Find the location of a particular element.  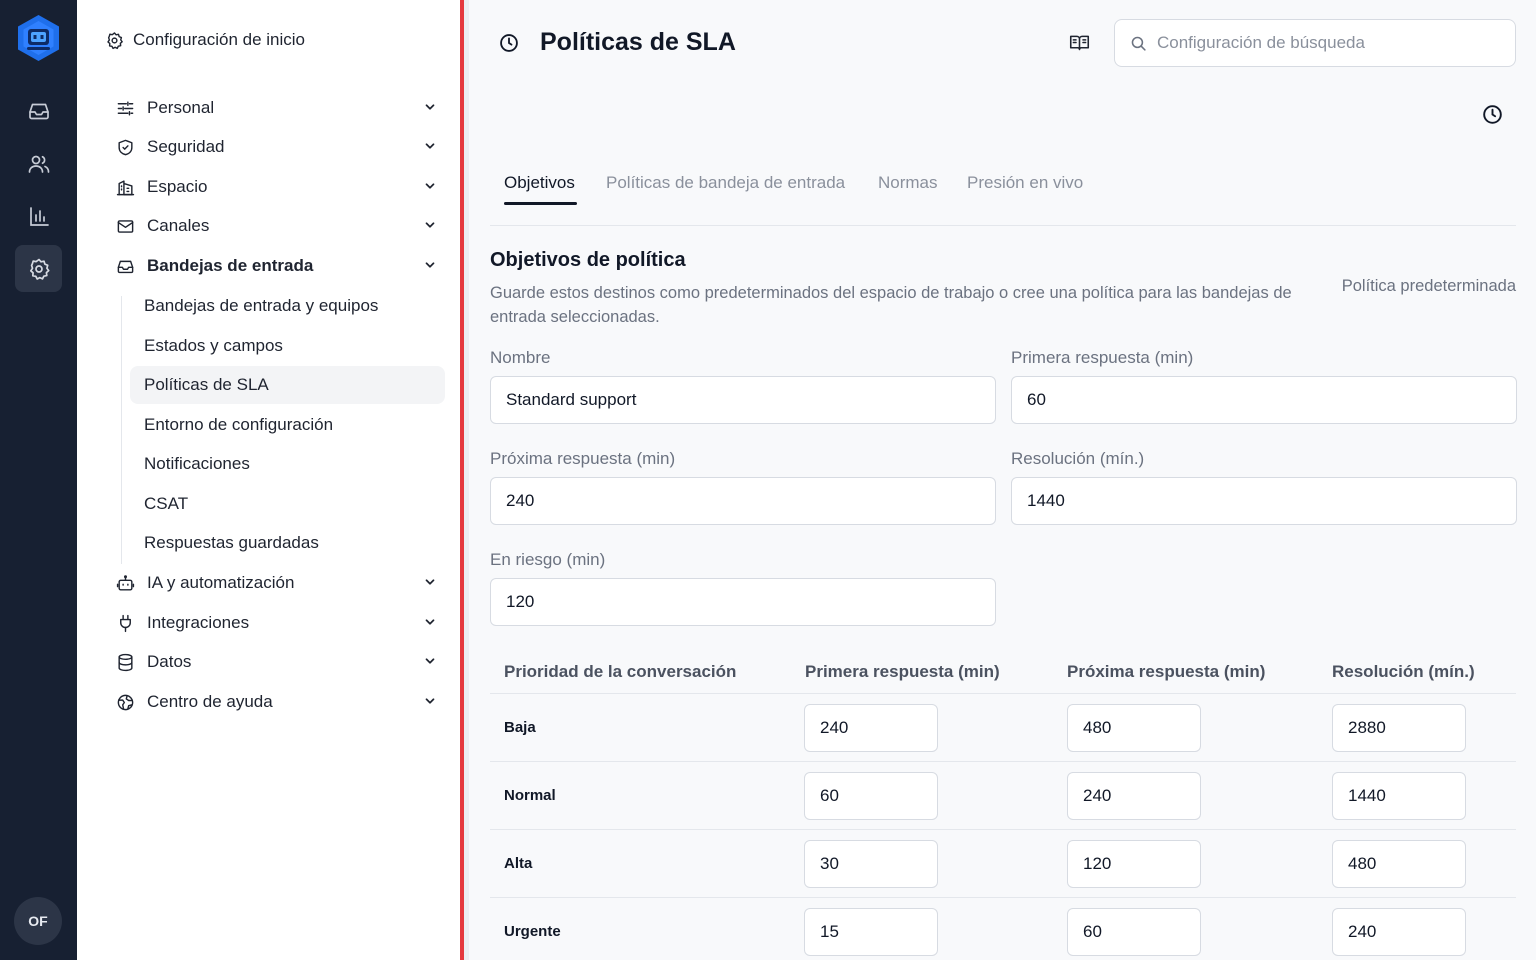

rail-reports-button is located at coordinates (38, 216).